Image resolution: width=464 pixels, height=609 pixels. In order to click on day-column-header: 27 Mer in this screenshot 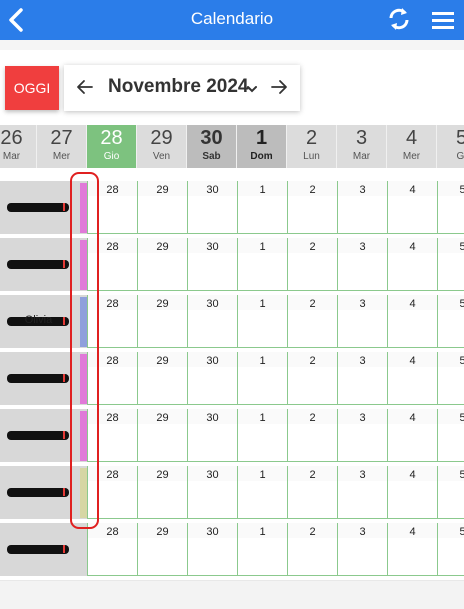, I will do `click(62, 146)`.